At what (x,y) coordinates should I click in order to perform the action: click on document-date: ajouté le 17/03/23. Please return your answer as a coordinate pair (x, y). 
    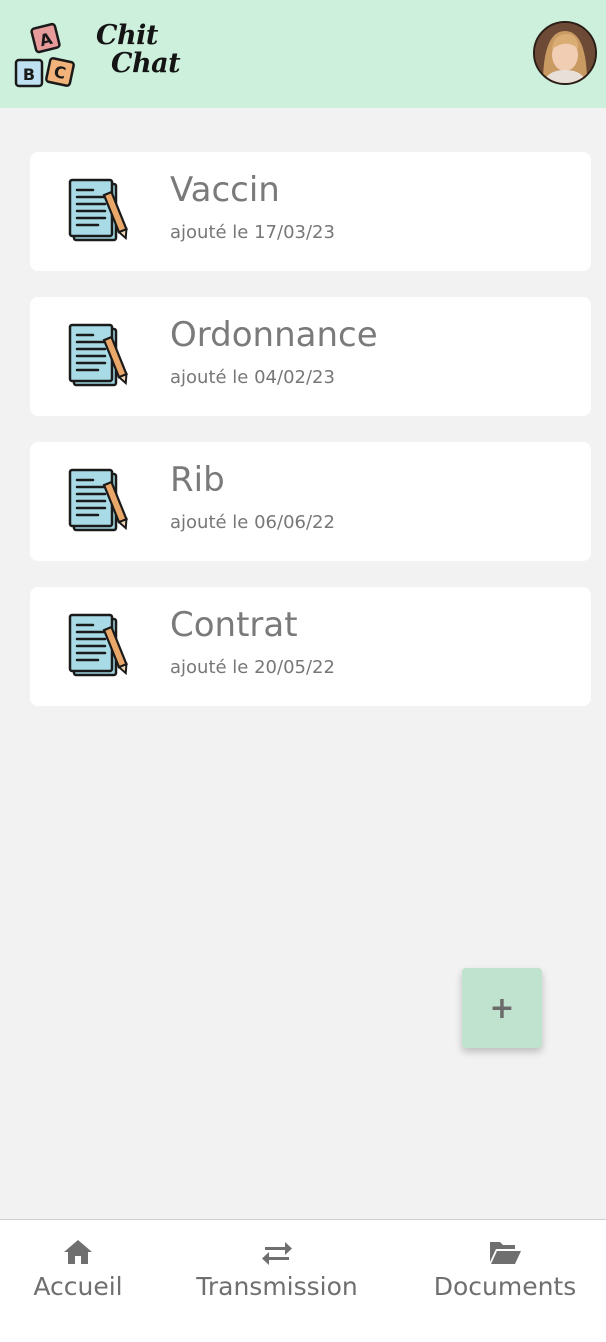
    Looking at the image, I should click on (252, 232).